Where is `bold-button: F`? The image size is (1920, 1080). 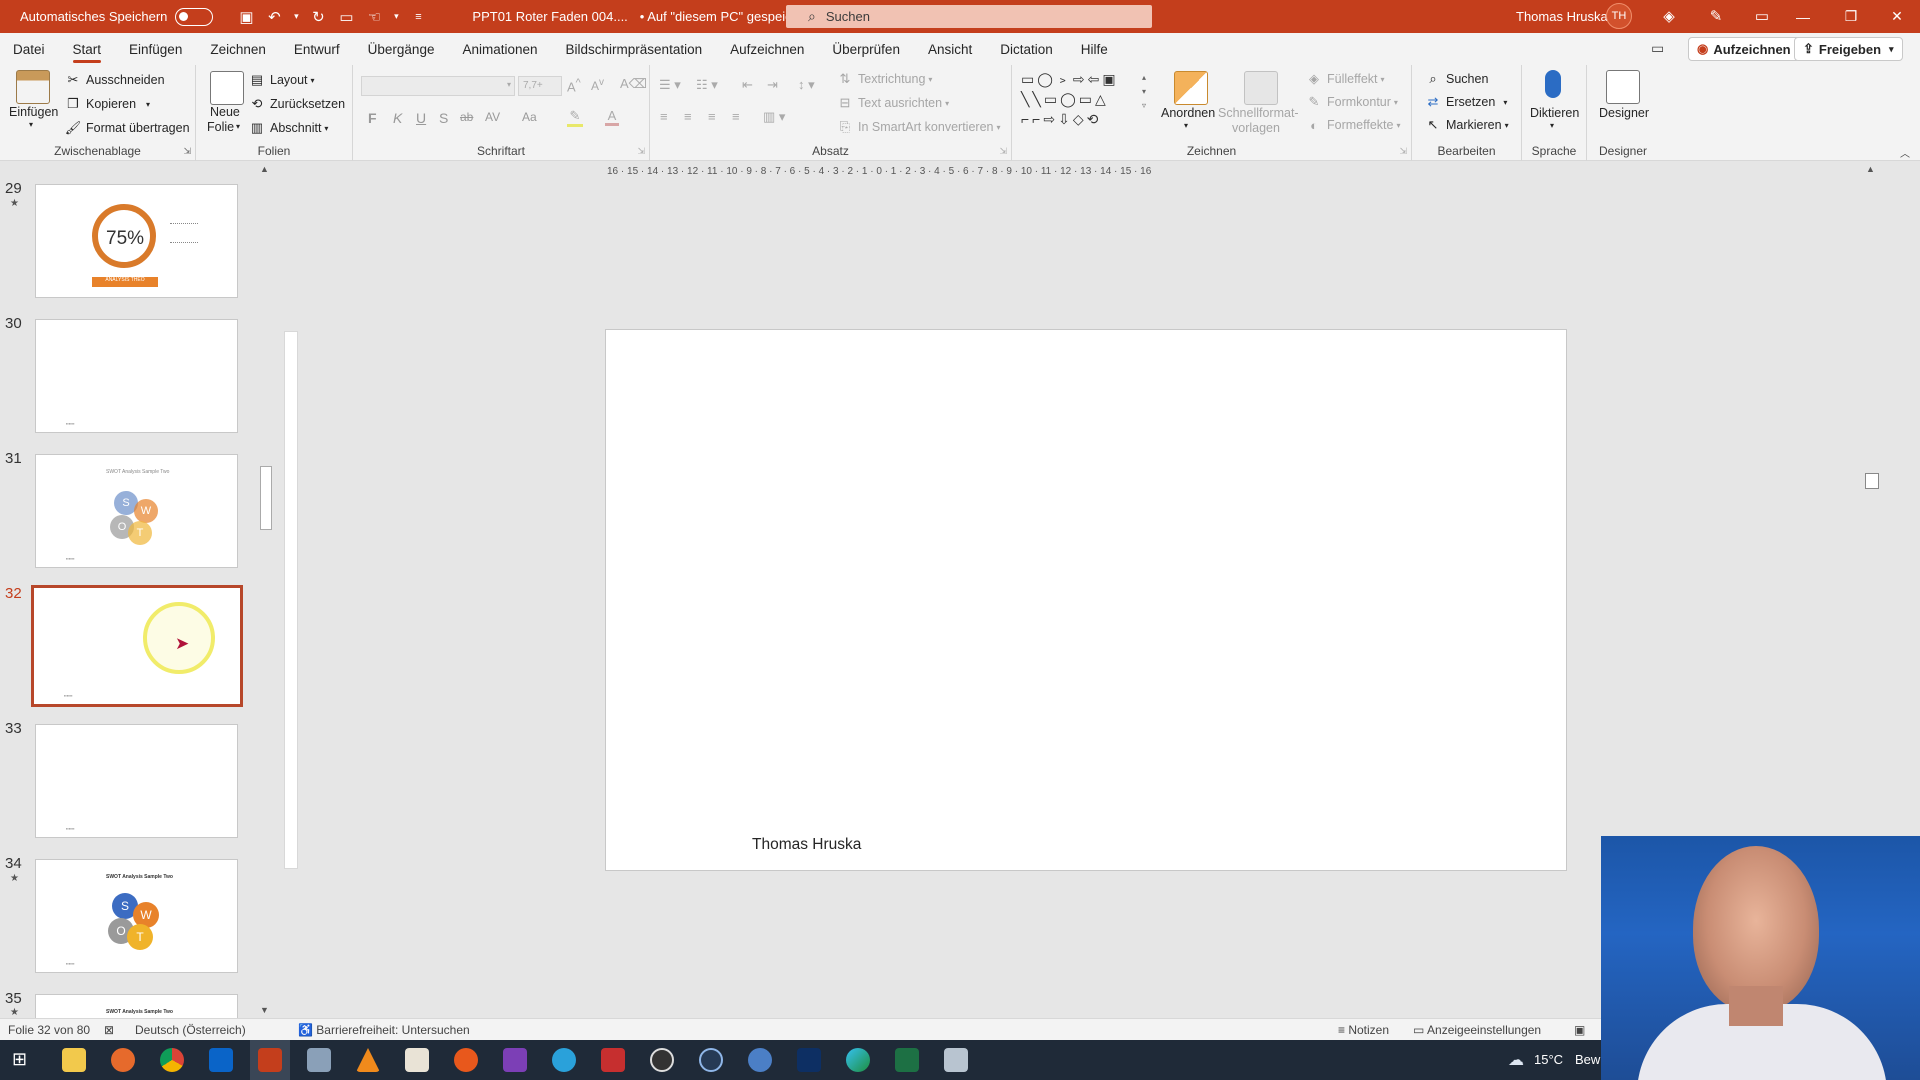
bold-button: F is located at coordinates (372, 118).